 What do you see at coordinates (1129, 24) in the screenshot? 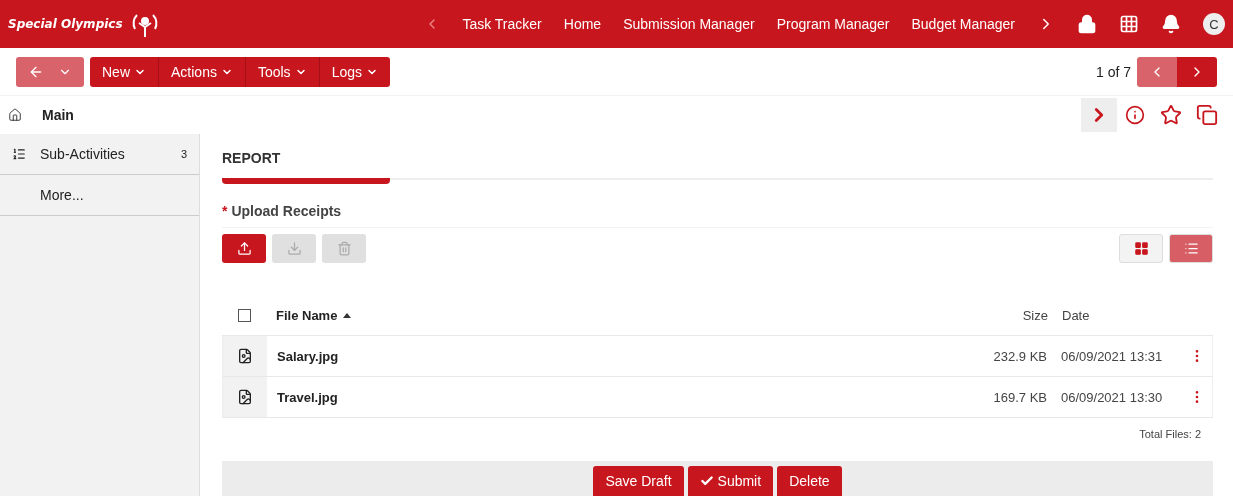
I see `apps-grid-icon` at bounding box center [1129, 24].